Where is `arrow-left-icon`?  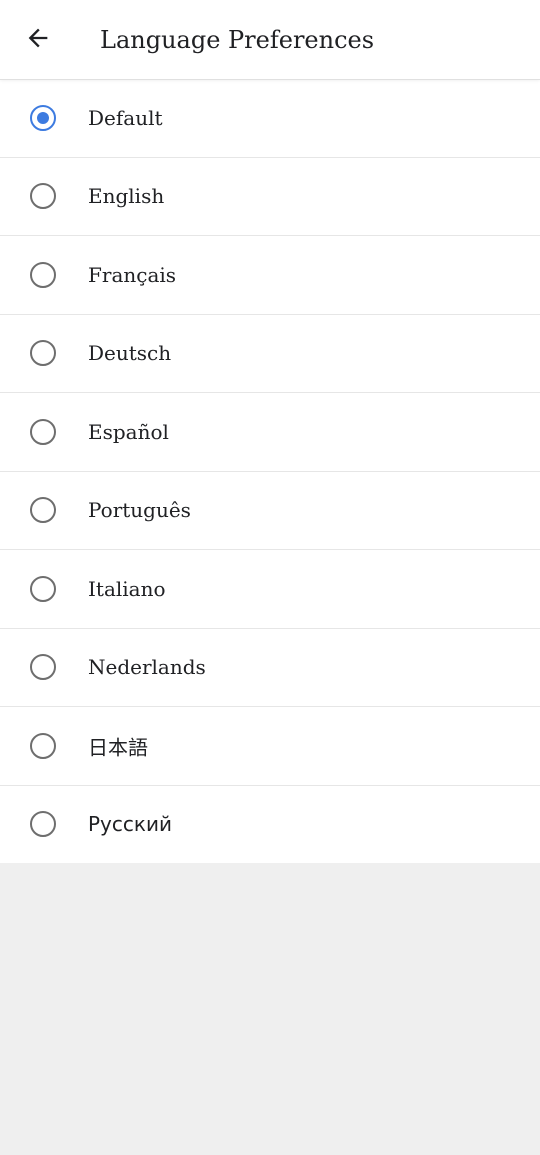
arrow-left-icon is located at coordinates (38, 40).